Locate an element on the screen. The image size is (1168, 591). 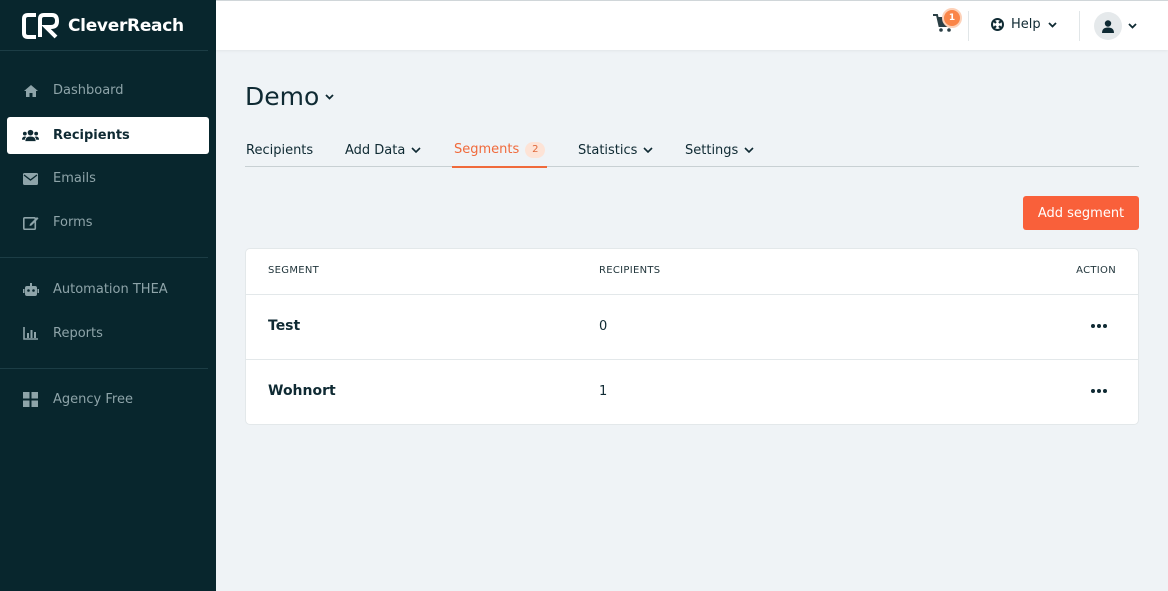
help-menu: Help is located at coordinates (1024, 24).